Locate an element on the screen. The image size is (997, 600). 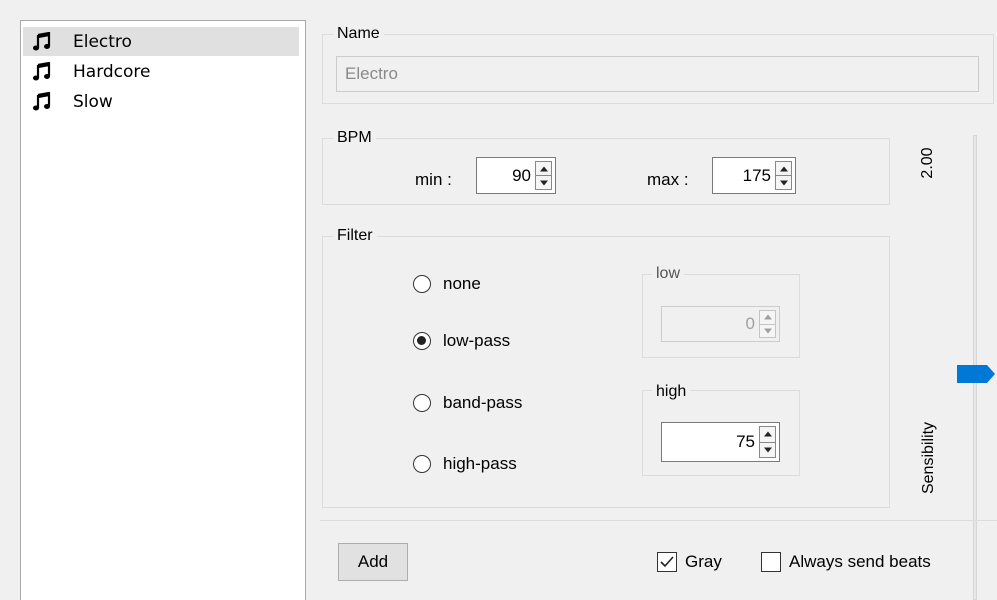
radio-none: none is located at coordinates (447, 284).